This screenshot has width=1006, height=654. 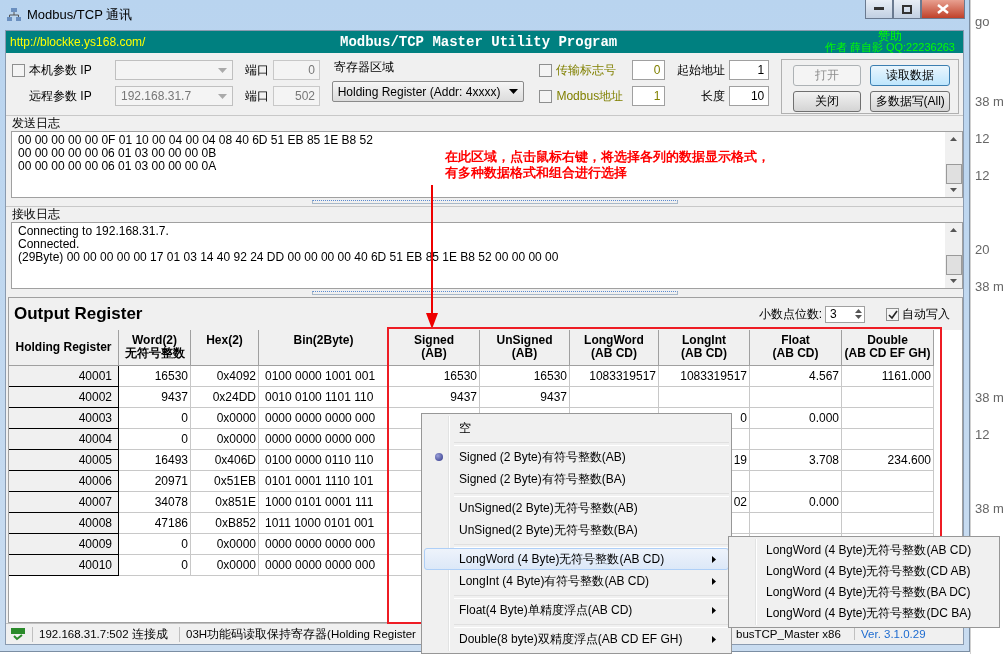 What do you see at coordinates (64, 502) in the screenshot?
I see `row-header: 40007` at bounding box center [64, 502].